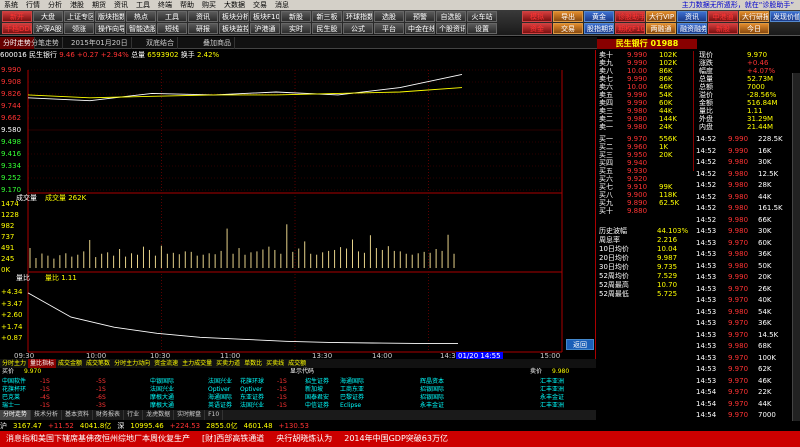 Image resolution: width=800 pixels, height=447 pixels. Describe the element at coordinates (358, 16) in the screenshot. I see `toolbar-button-22: 环球指数` at that location.